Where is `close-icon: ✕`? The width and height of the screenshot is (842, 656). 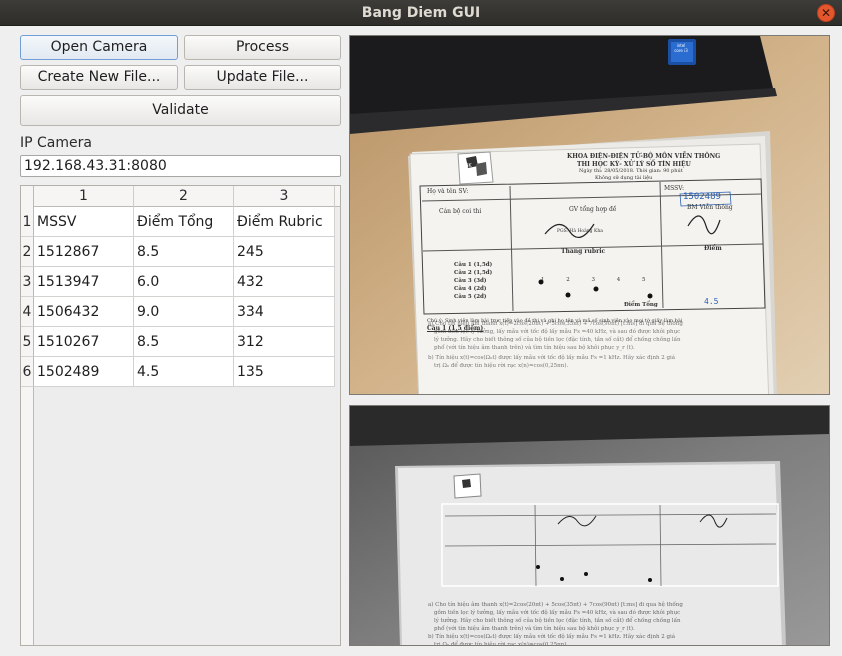 close-icon: ✕ is located at coordinates (826, 13).